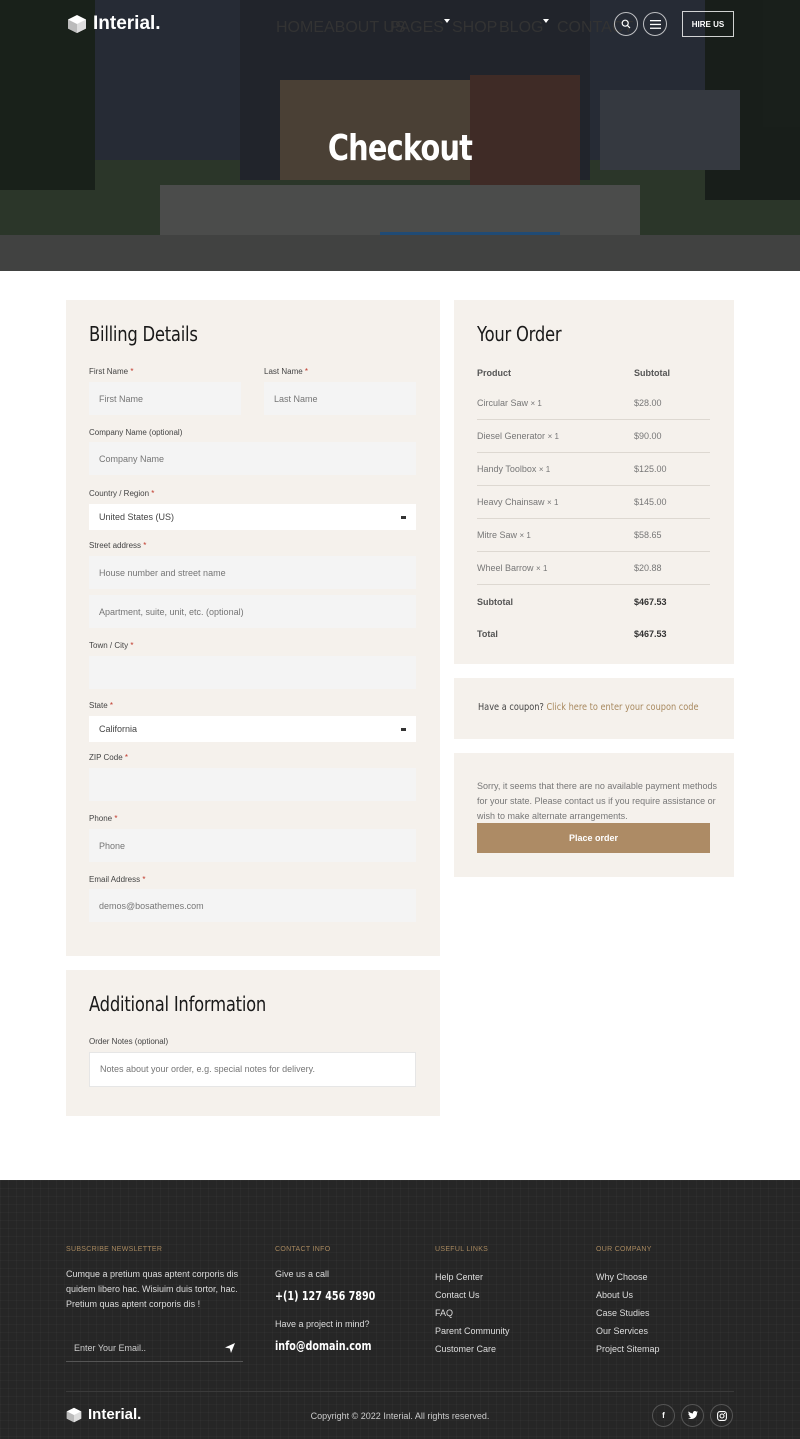 The image size is (800, 1439). What do you see at coordinates (154, 1348) in the screenshot?
I see `newsletter-form: Enter Your Email..` at bounding box center [154, 1348].